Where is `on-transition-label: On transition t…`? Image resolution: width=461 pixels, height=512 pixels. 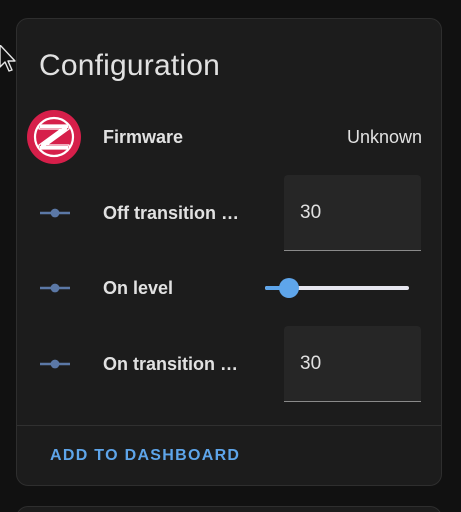 on-transition-label: On transition t… is located at coordinates (171, 364).